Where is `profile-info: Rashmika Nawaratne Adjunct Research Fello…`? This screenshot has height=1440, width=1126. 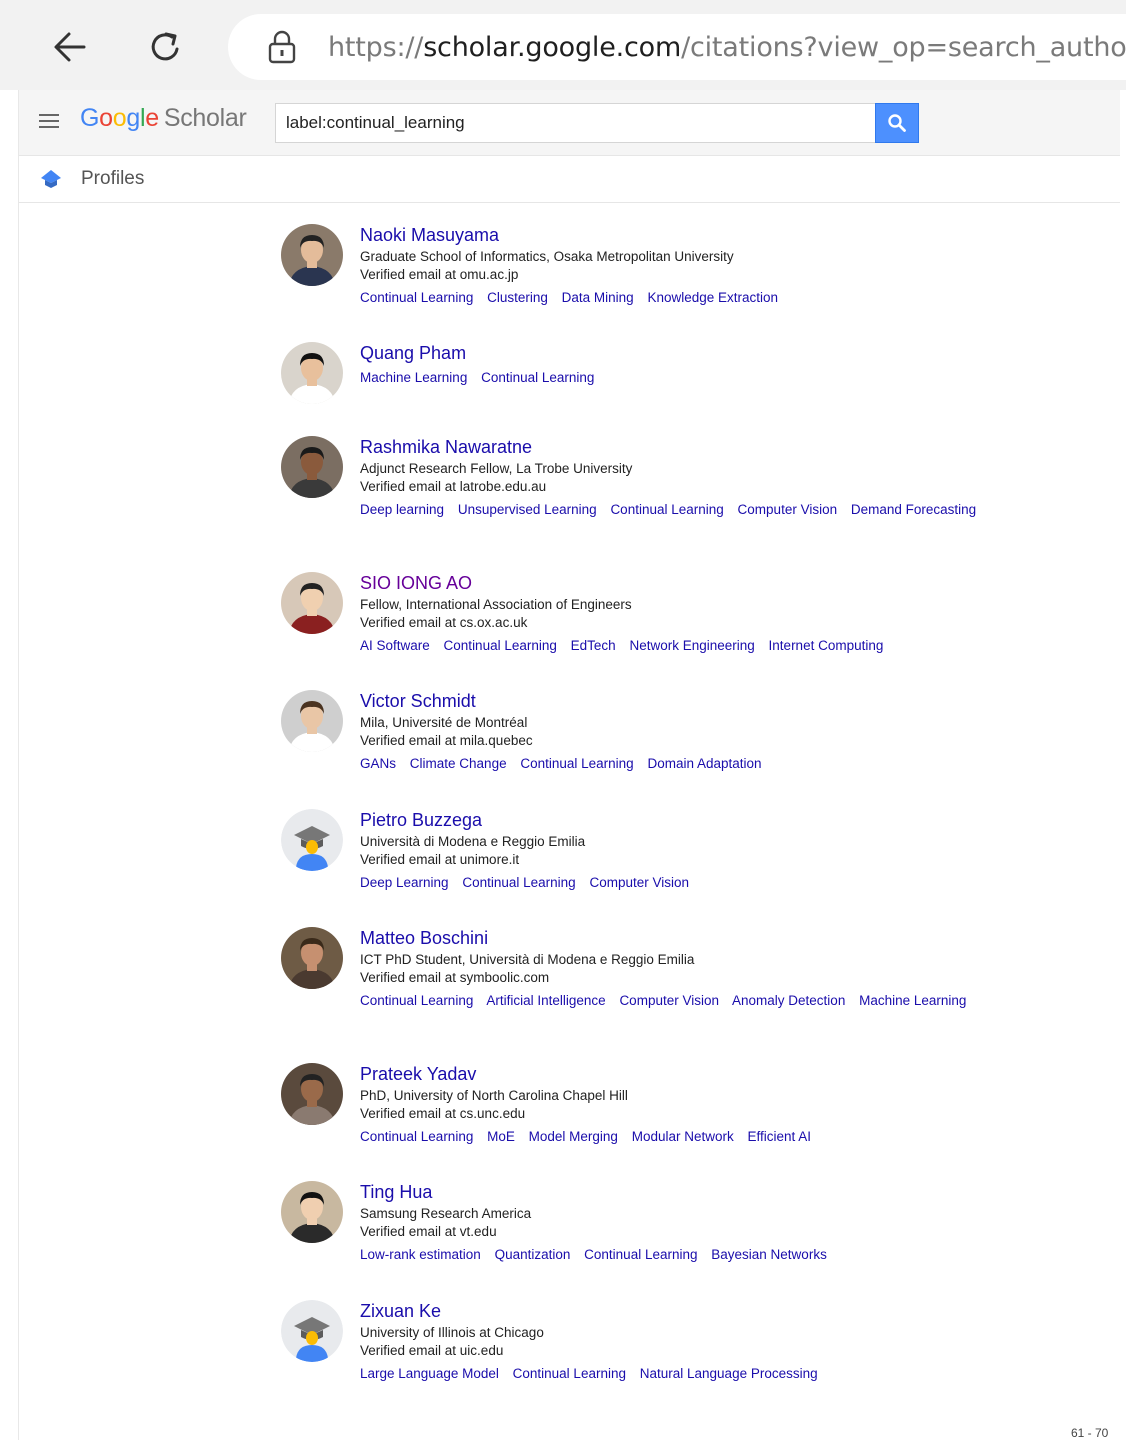 profile-info: Rashmika Nawaratne Adjunct Research Fello… is located at coordinates (730, 477).